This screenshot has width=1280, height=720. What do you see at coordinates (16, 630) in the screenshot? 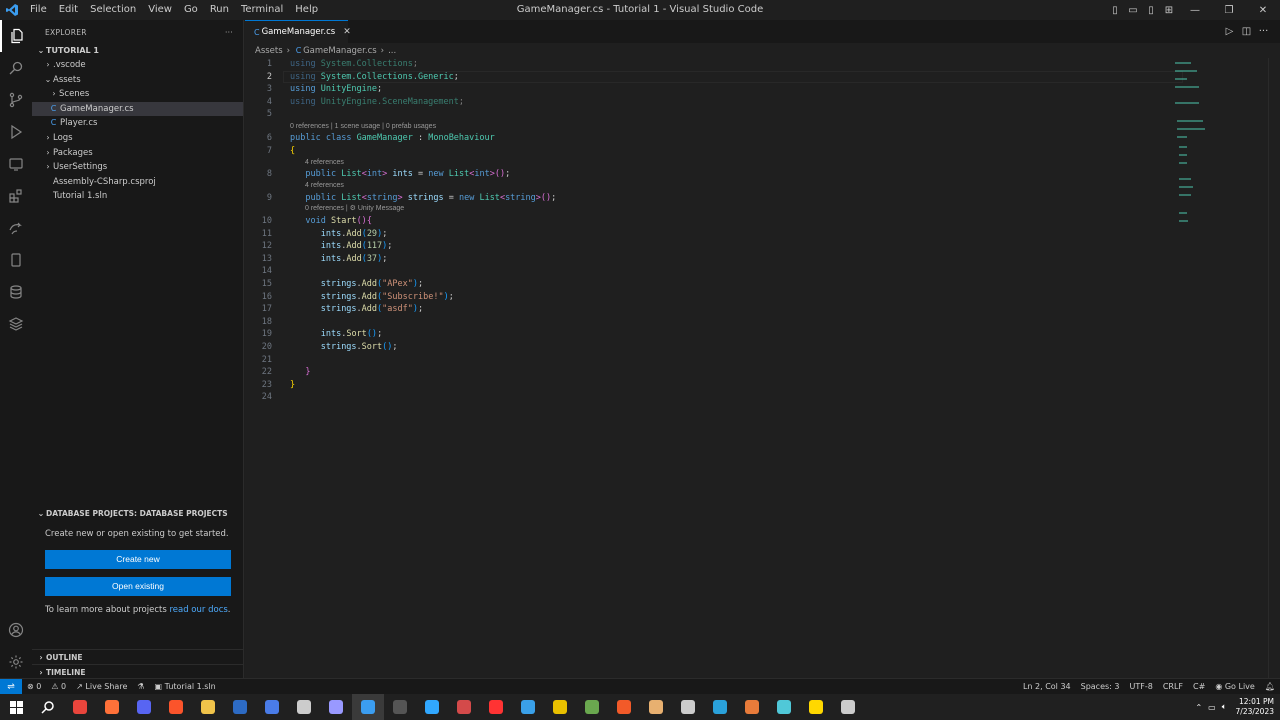
I see `account-icon` at bounding box center [16, 630].